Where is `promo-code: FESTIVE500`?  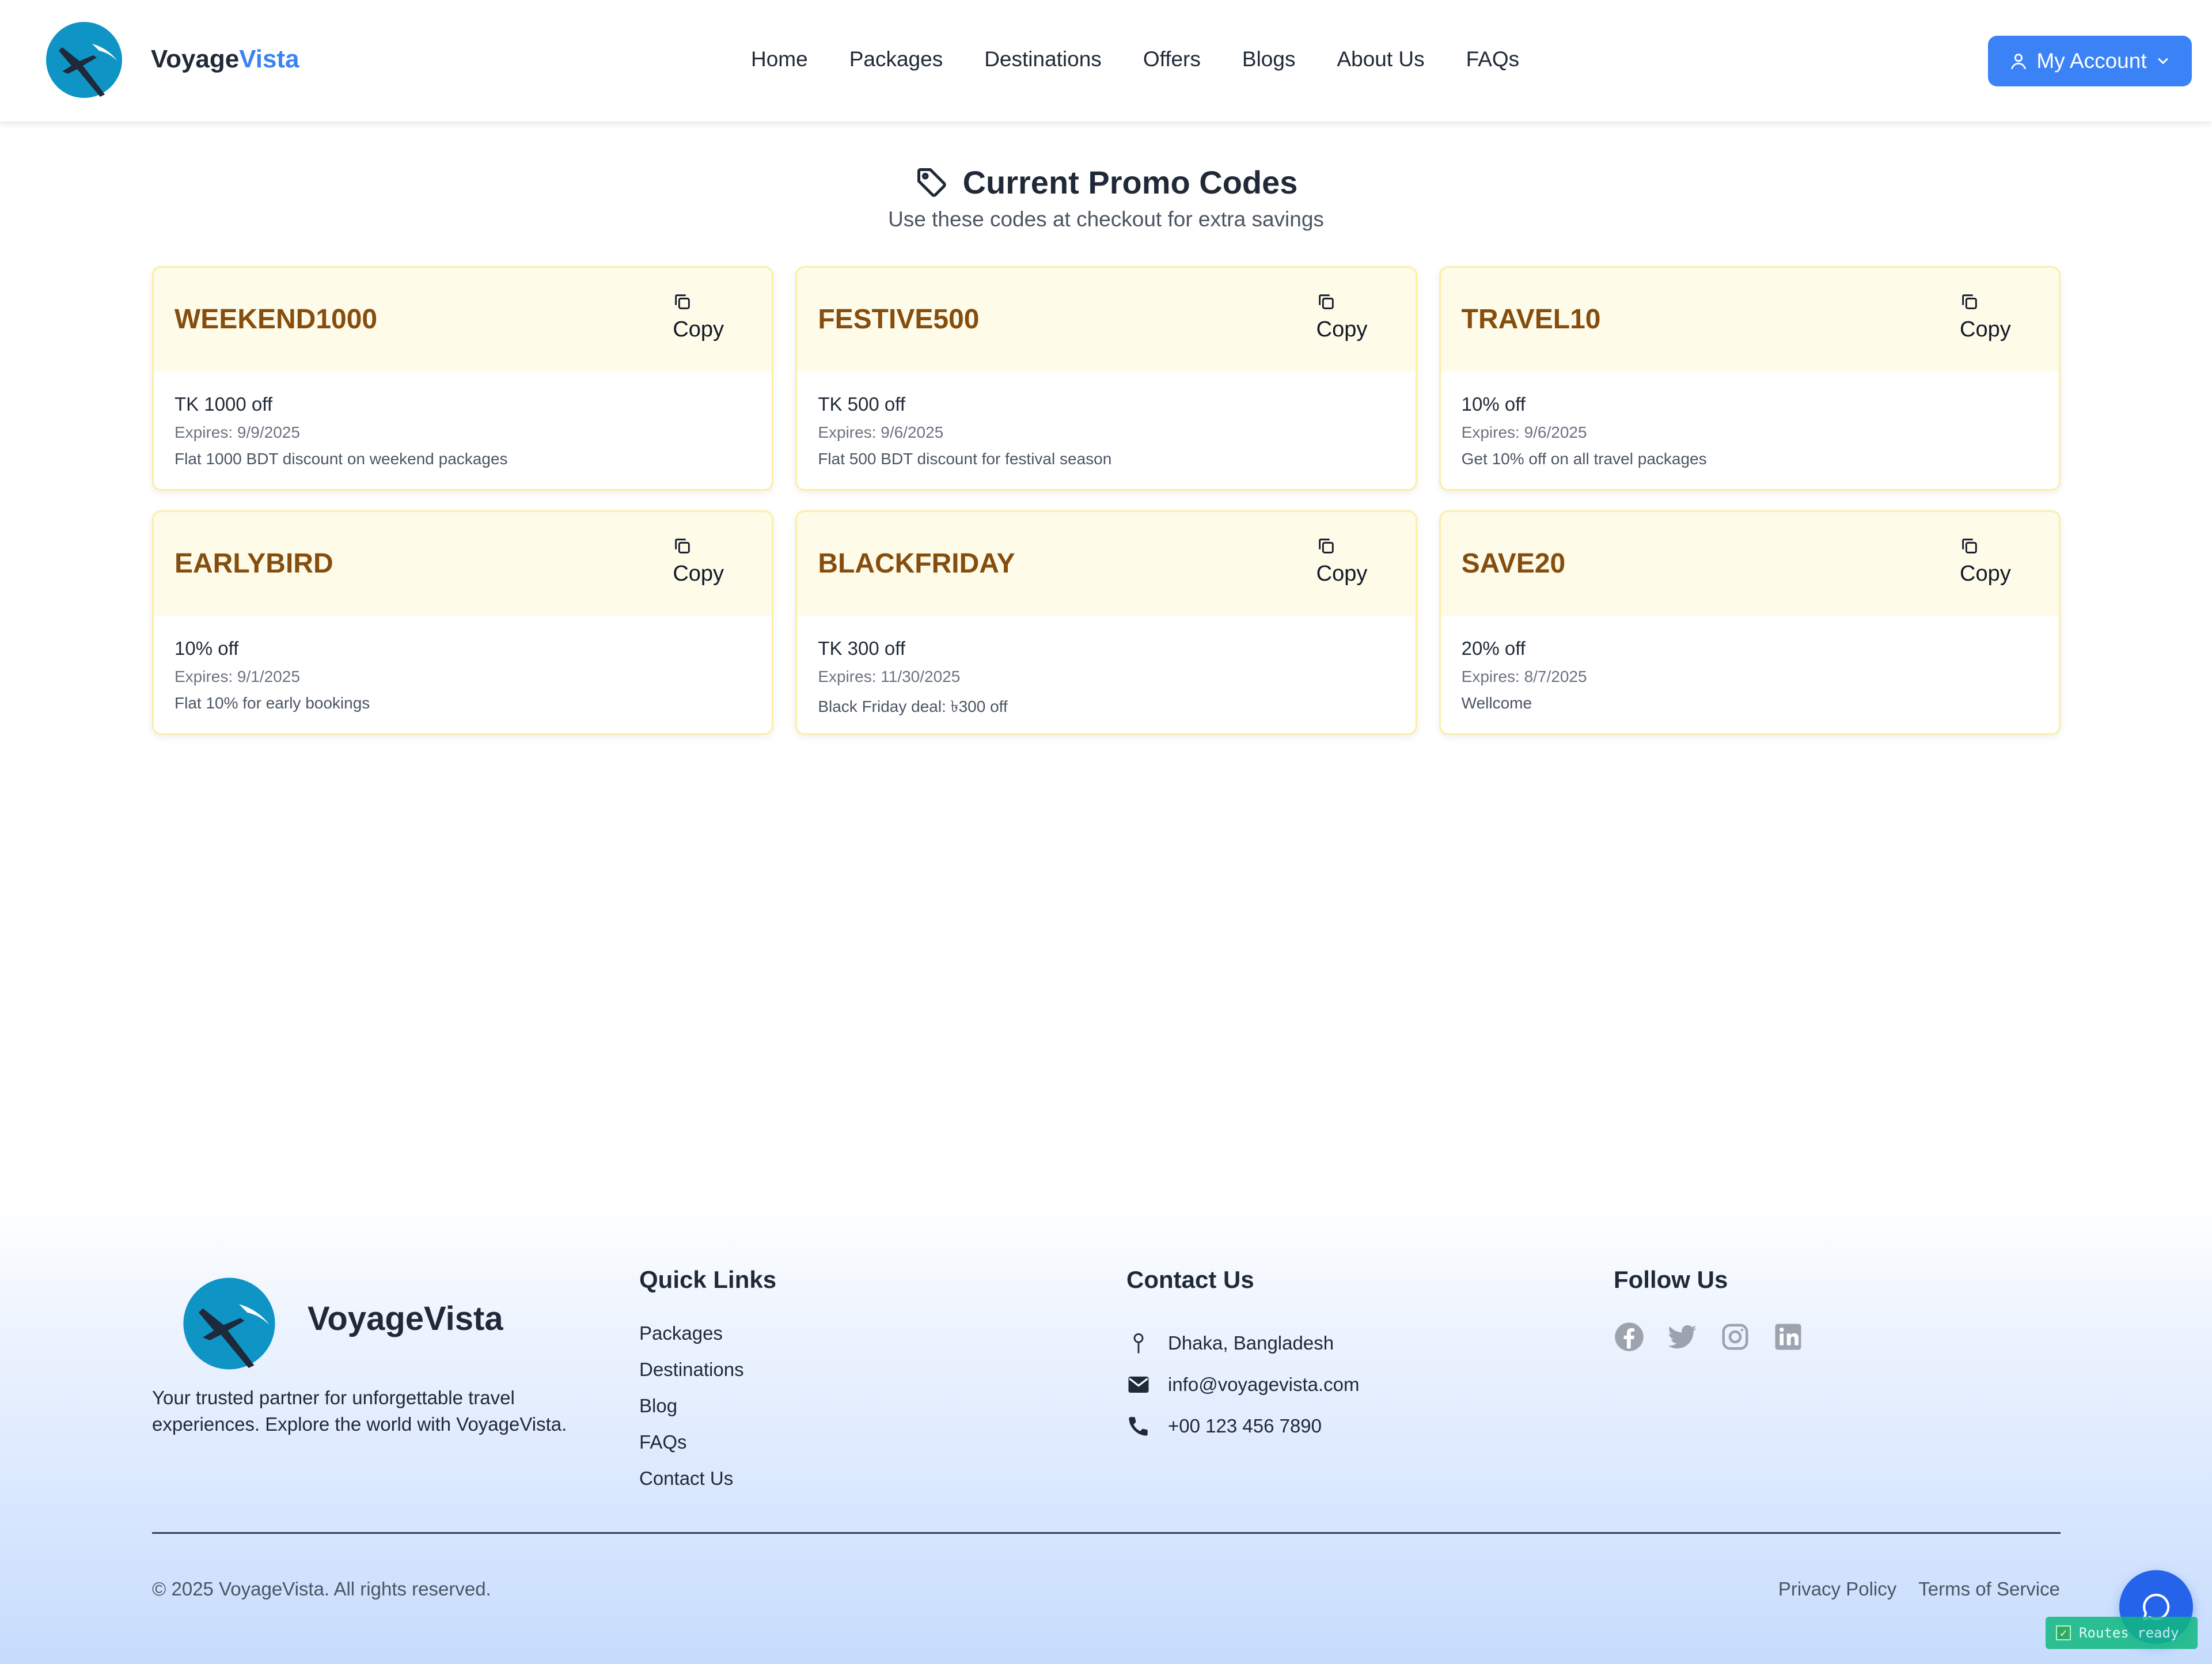
promo-code: FESTIVE500 is located at coordinates (899, 319).